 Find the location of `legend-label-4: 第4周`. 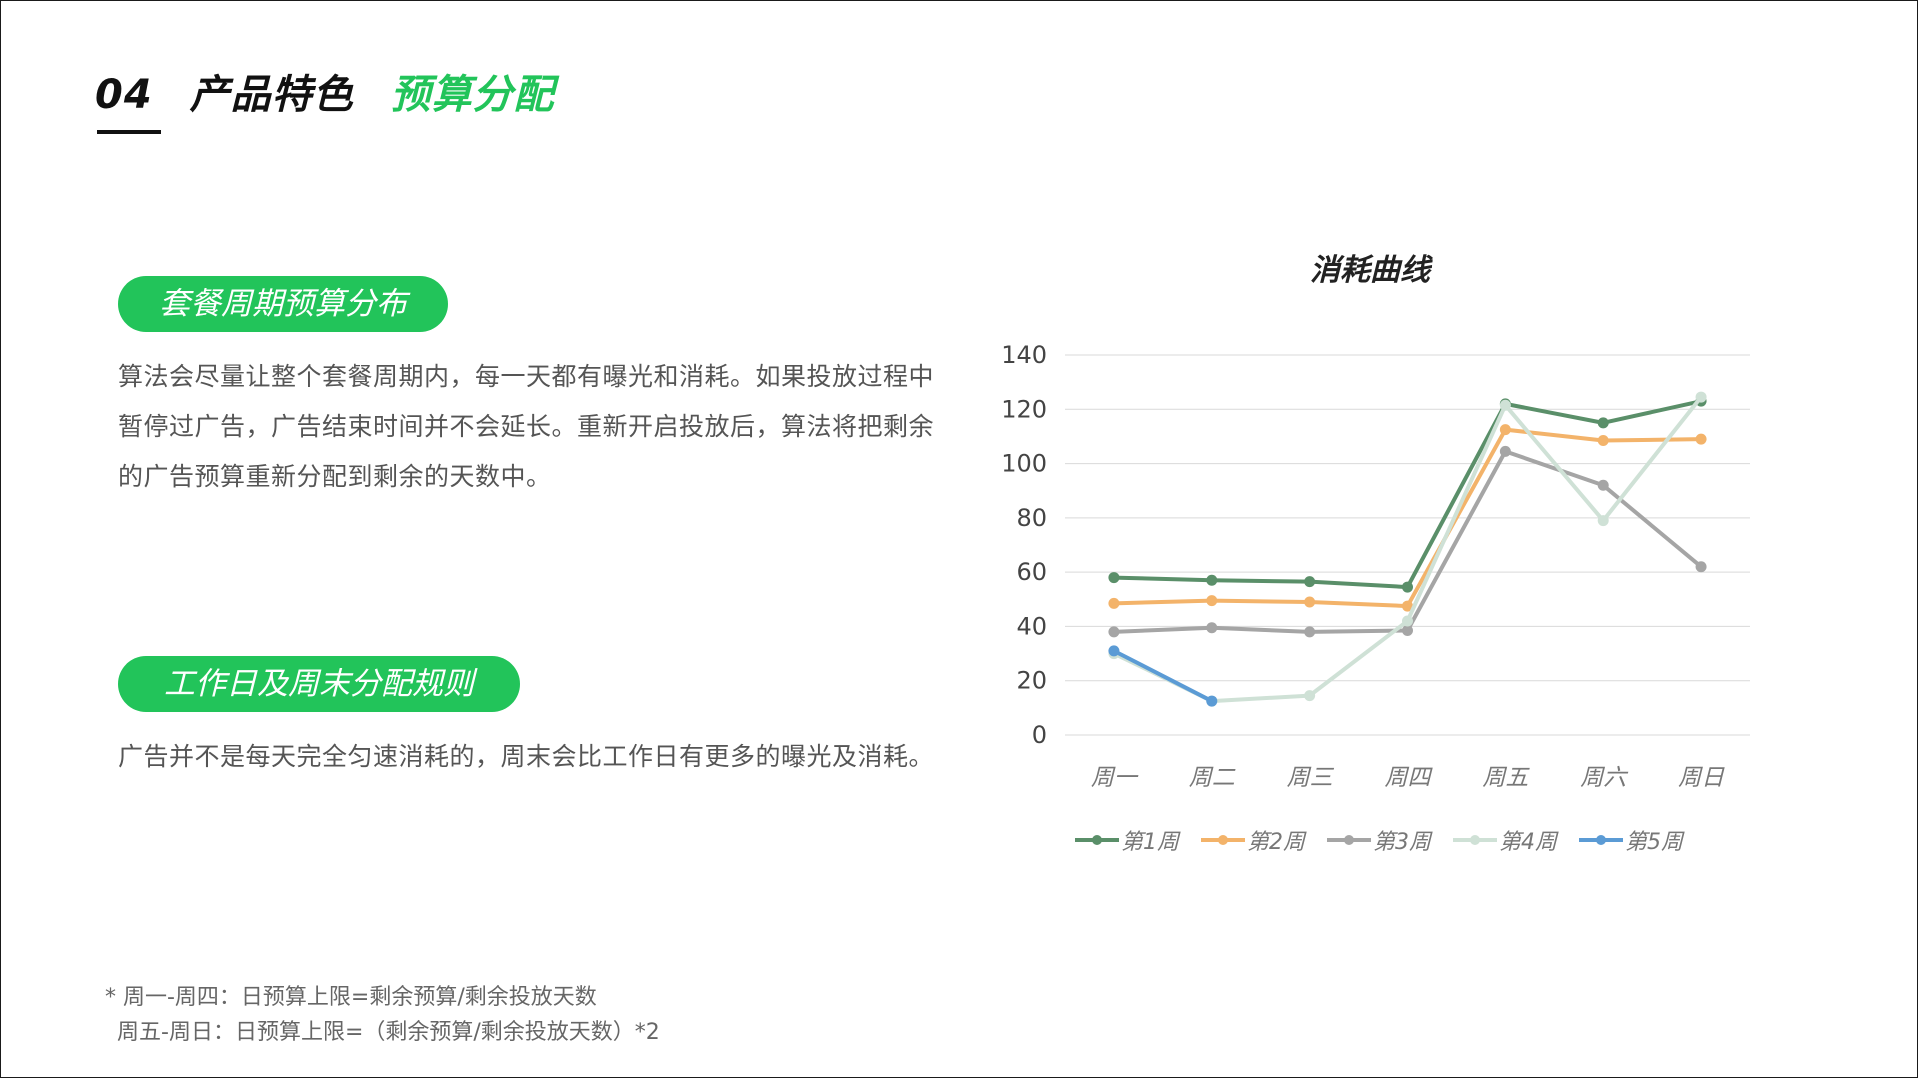

legend-label-4: 第4周 is located at coordinates (1528, 842).